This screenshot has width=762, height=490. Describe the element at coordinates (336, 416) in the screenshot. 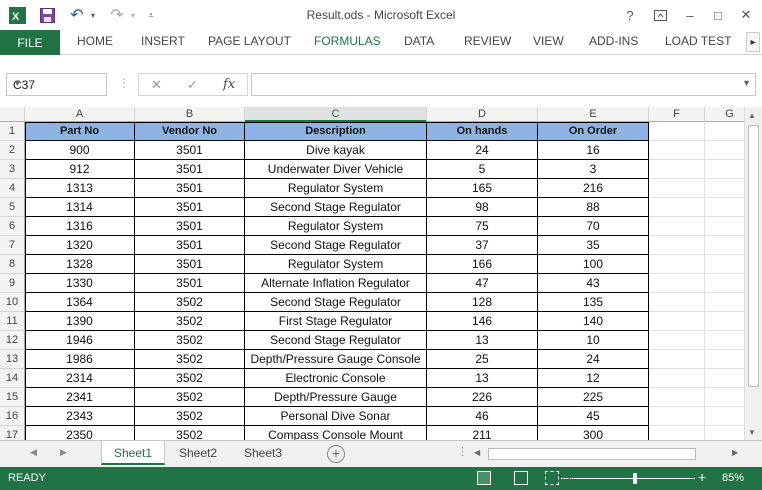

I see `table-cell: Personal Dive Sonar` at that location.